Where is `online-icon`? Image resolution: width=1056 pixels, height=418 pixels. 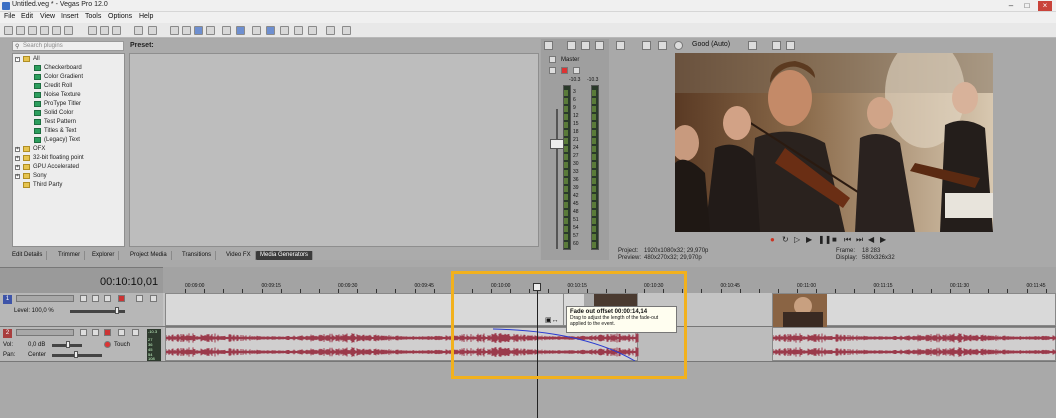
online-icon is located at coordinates (330, 30).